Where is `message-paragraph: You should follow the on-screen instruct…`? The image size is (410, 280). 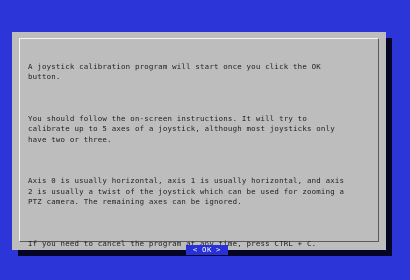 message-paragraph: You should follow the on-screen instruct… is located at coordinates (181, 128).